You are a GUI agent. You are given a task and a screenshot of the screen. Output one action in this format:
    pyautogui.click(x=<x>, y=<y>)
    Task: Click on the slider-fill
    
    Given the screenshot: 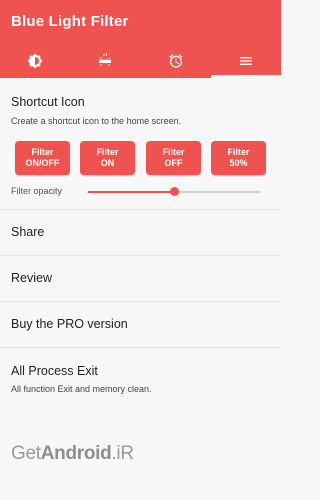 What is the action you would take?
    pyautogui.click(x=131, y=192)
    